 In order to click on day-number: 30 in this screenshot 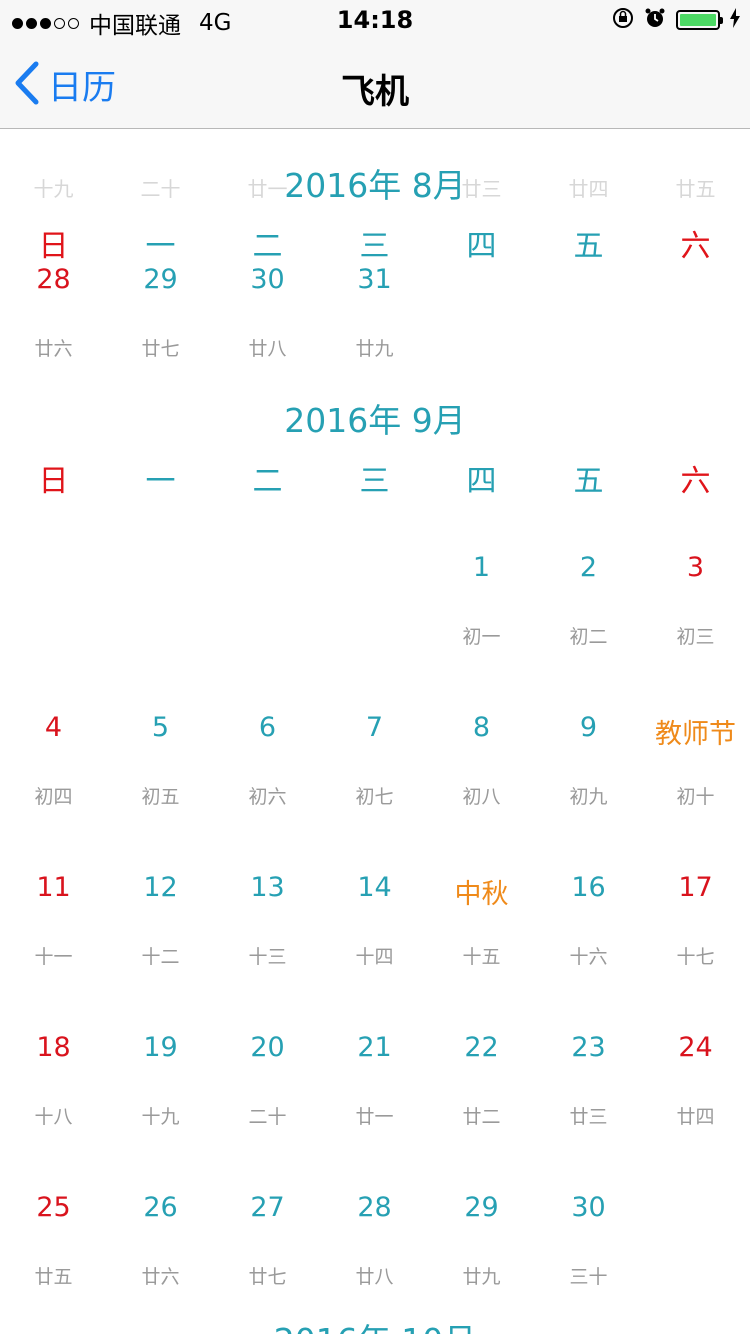, I will do `click(267, 279)`.